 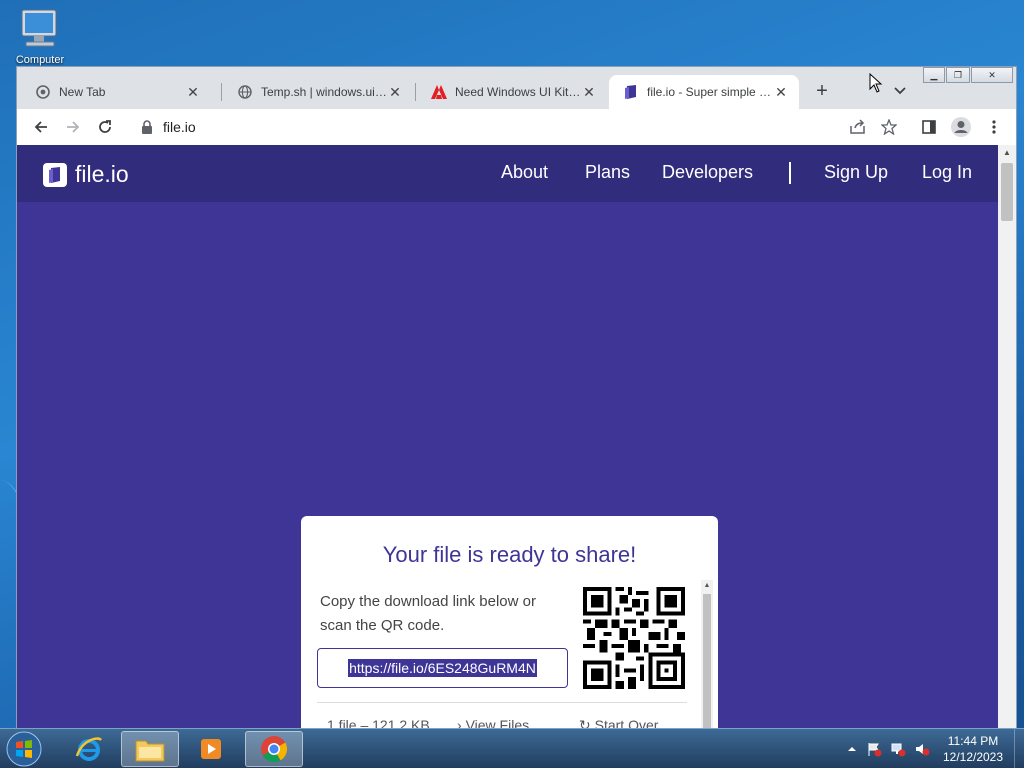 I want to click on share-button, so click(x=858, y=127).